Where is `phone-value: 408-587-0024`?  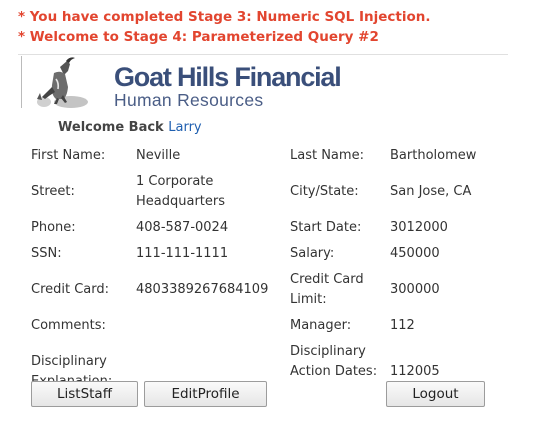 phone-value: 408-587-0024 is located at coordinates (182, 227).